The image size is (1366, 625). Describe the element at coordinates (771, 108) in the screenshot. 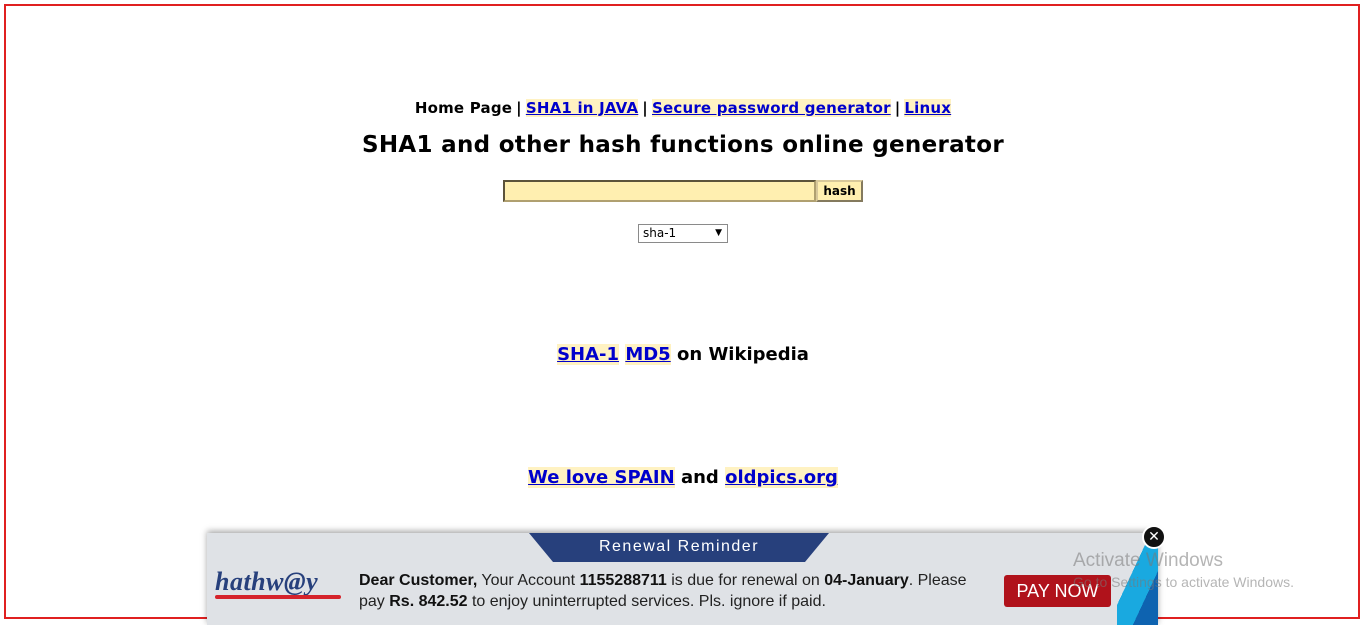

I see `nav-link-password-generator: Secure password generator` at that location.